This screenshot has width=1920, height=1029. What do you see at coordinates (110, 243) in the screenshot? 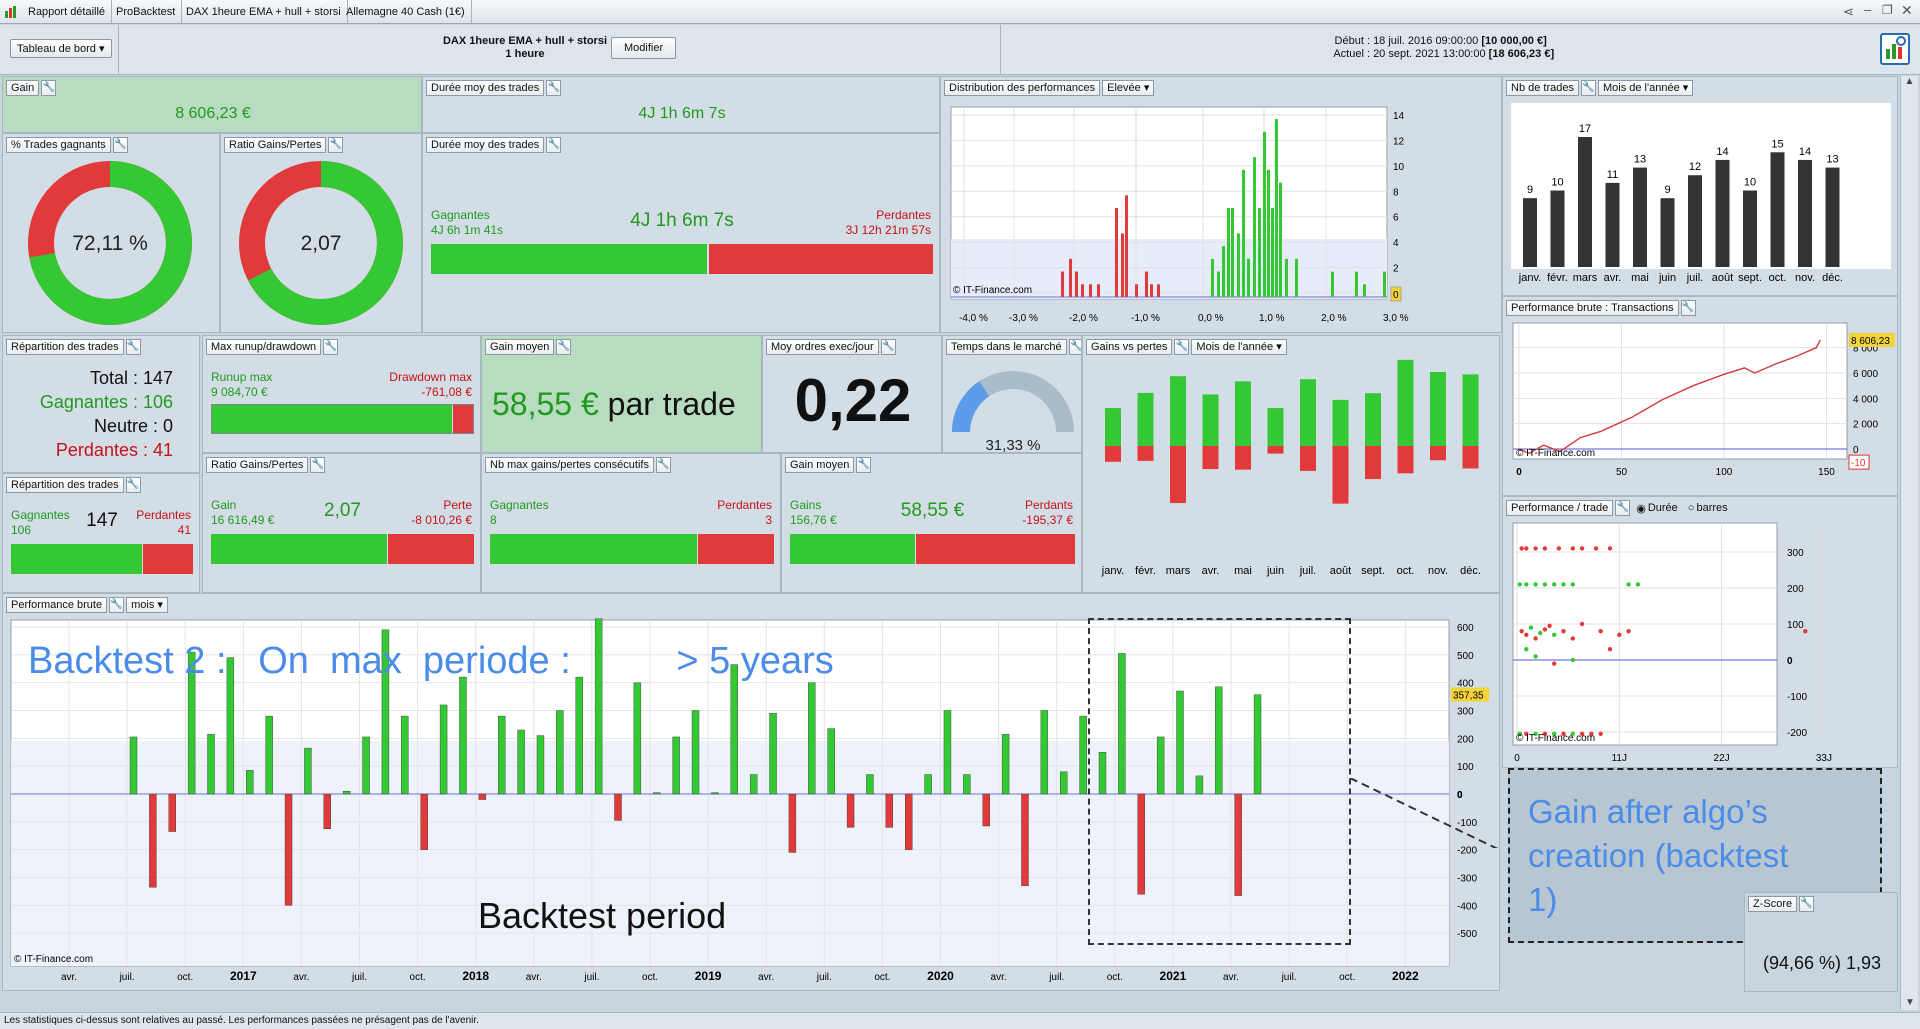
I see `win-pct-donut: 72,11 %` at bounding box center [110, 243].